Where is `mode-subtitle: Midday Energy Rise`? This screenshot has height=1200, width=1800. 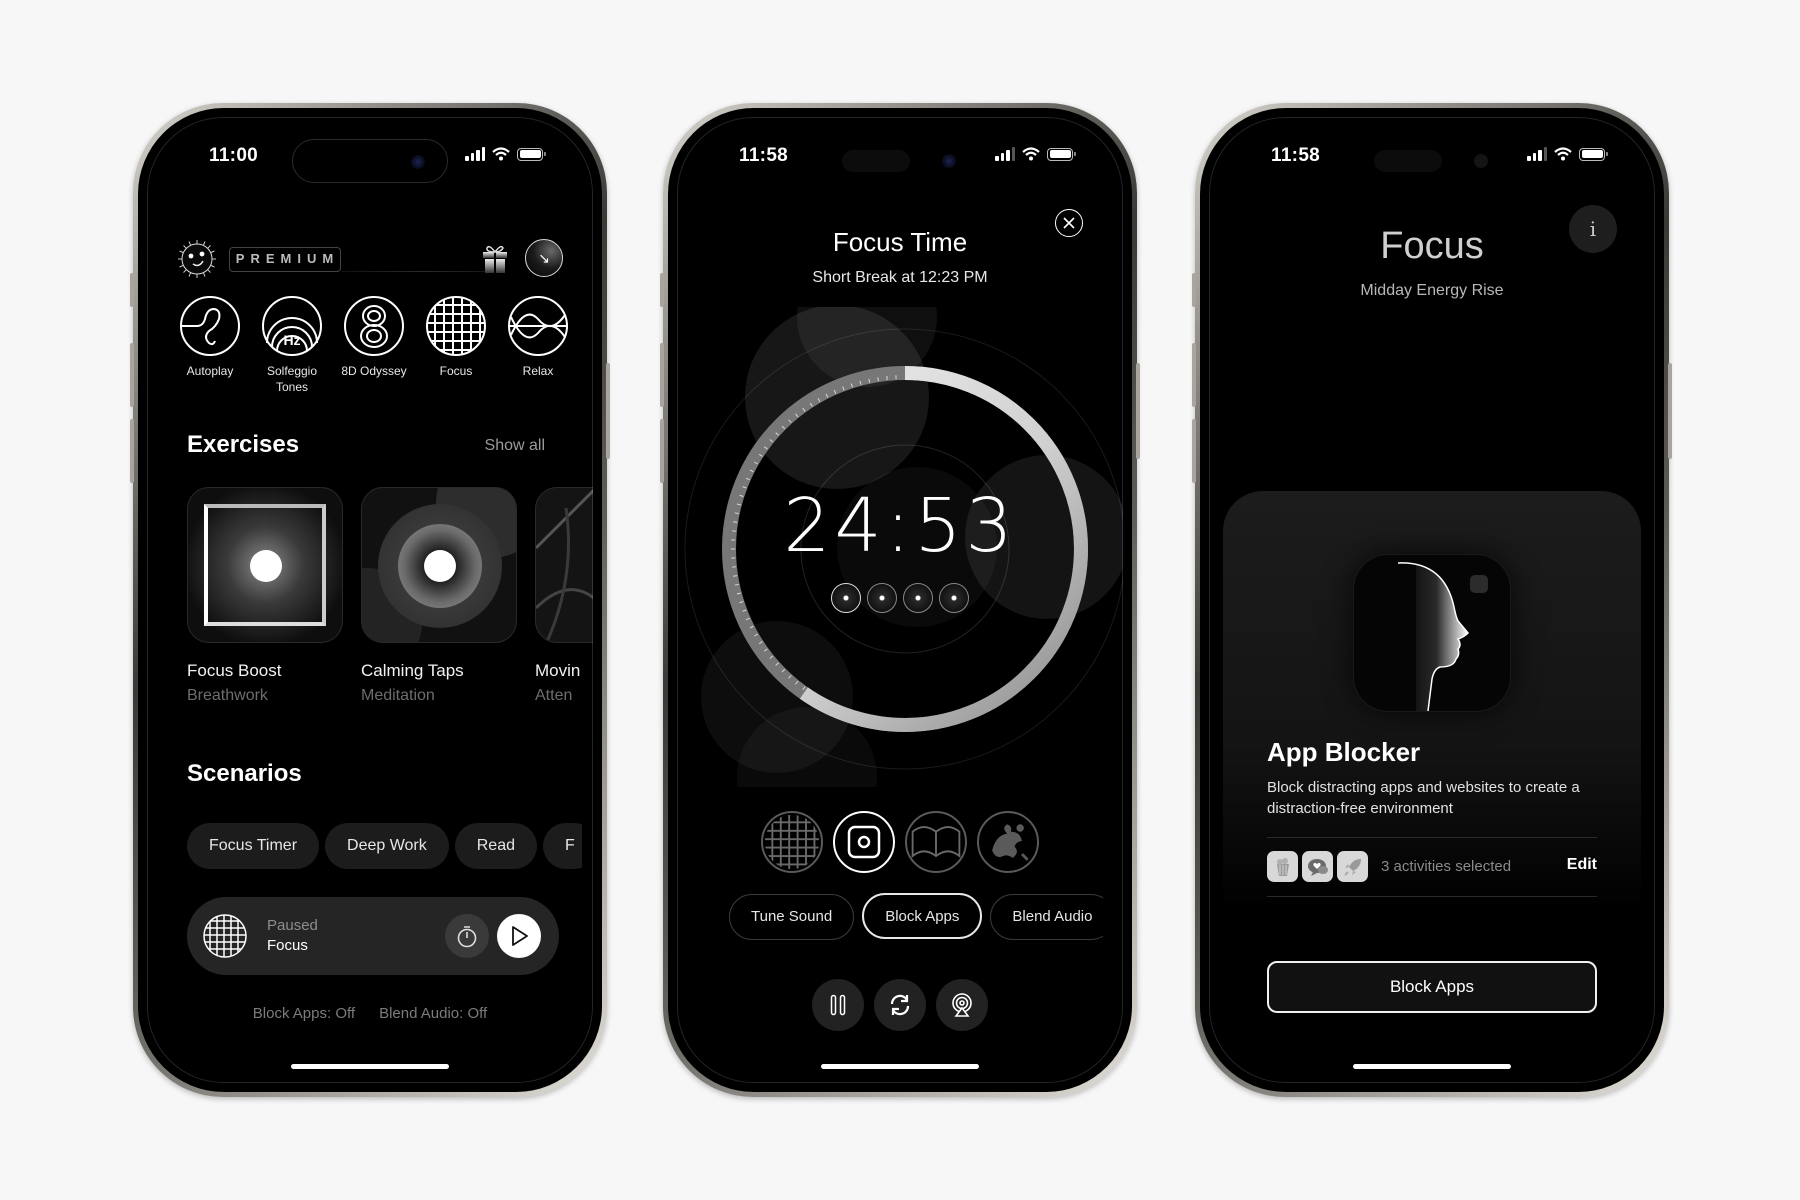 mode-subtitle: Midday Energy Rise is located at coordinates (1432, 290).